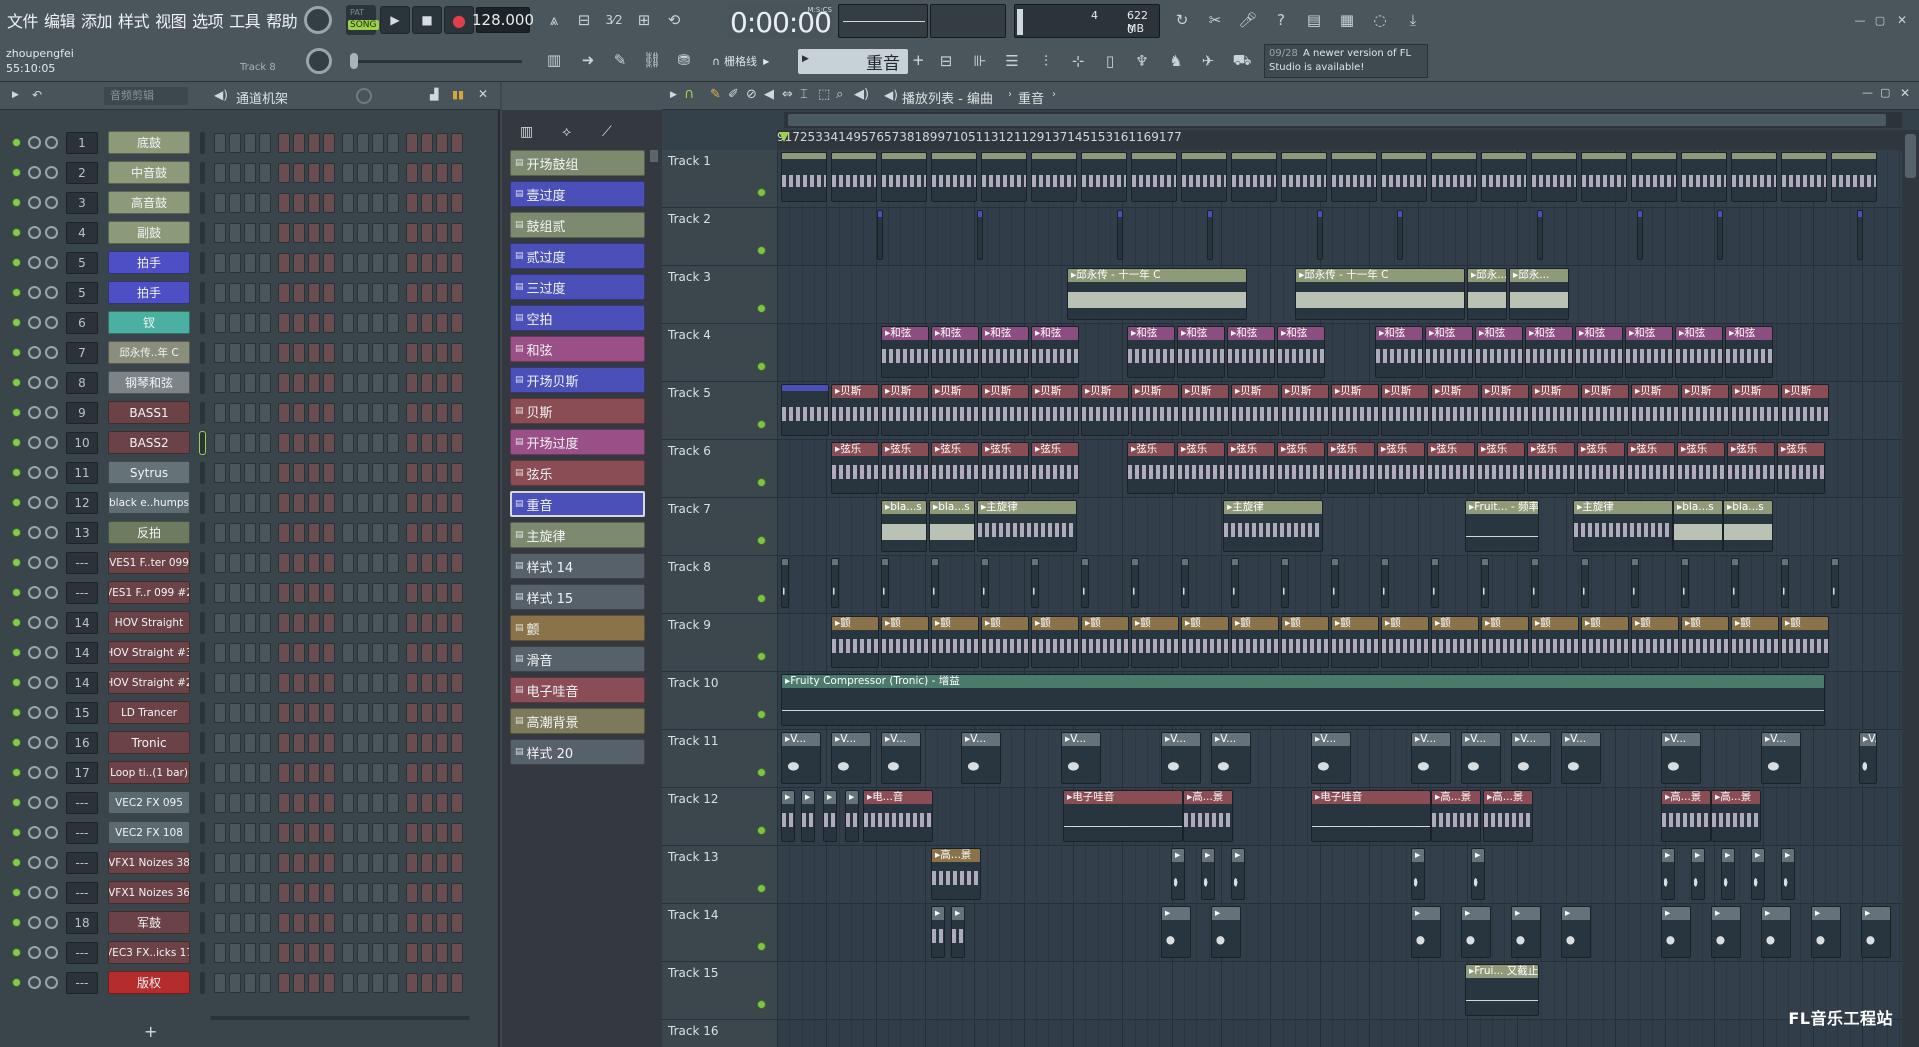  Describe the element at coordinates (1623, 526) in the screenshot. I see `playlist-clip: ▸主旋律` at that location.